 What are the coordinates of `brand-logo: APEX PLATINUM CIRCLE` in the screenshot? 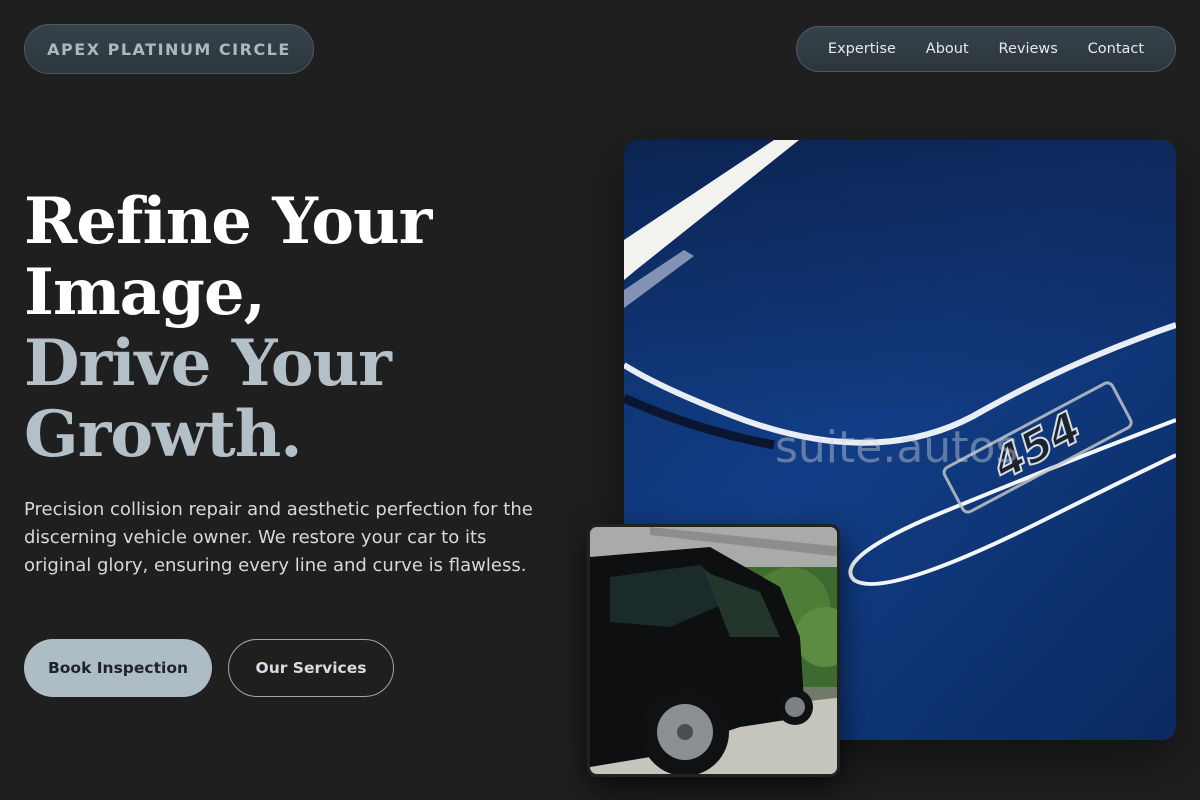 It's located at (169, 49).